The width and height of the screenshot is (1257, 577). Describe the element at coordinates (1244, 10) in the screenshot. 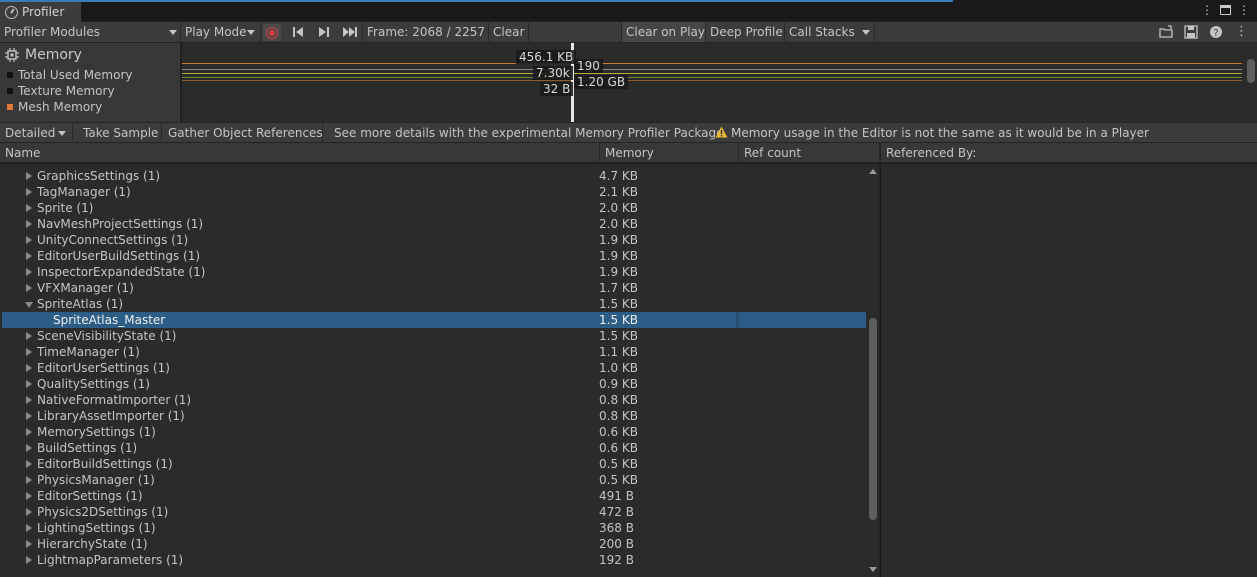

I see `window-menu-icon: ⋮` at that location.